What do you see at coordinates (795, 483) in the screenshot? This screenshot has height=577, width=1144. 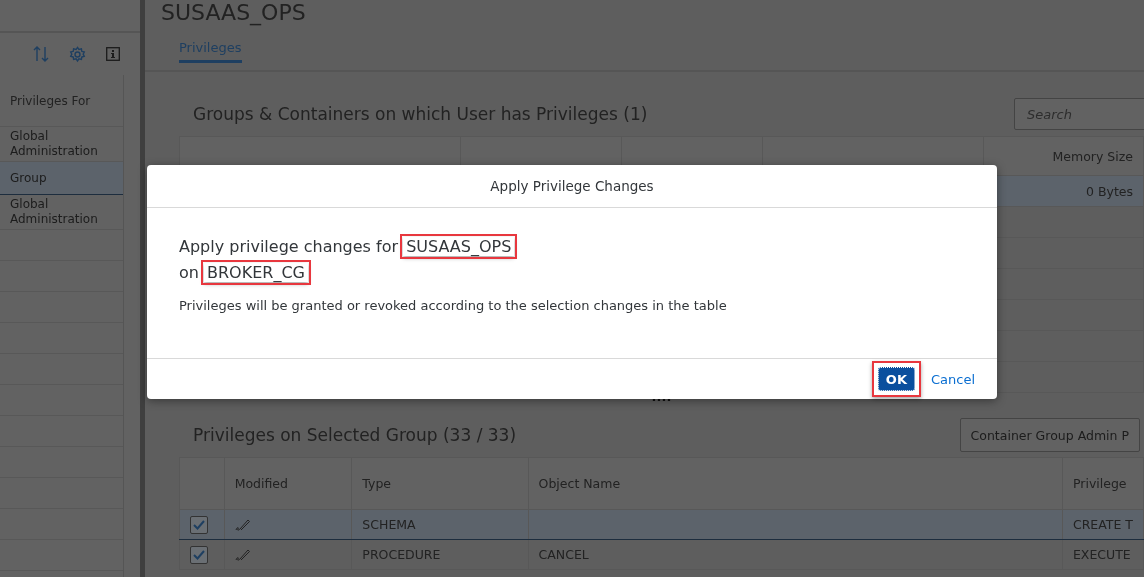 I see `column-header: Object Name` at bounding box center [795, 483].